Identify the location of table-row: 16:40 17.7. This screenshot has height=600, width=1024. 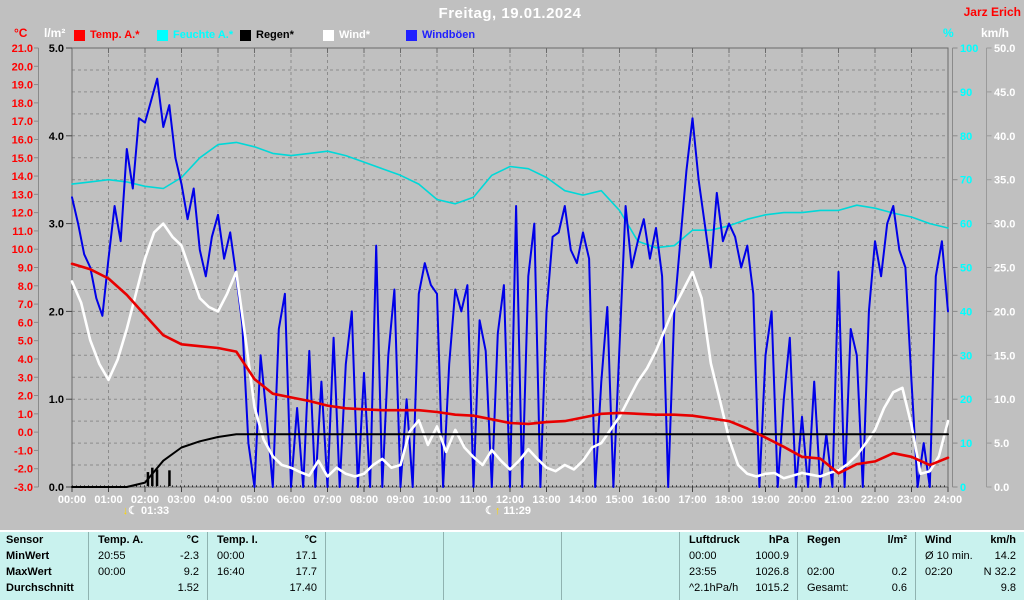
(267, 572).